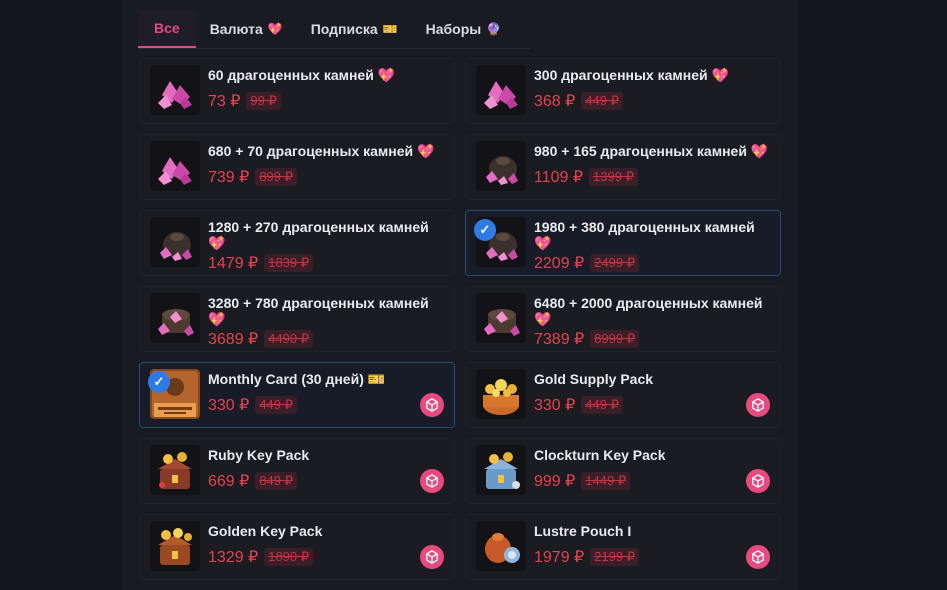  Describe the element at coordinates (453, 29) in the screenshot. I see `tab-label: Наборы` at that location.